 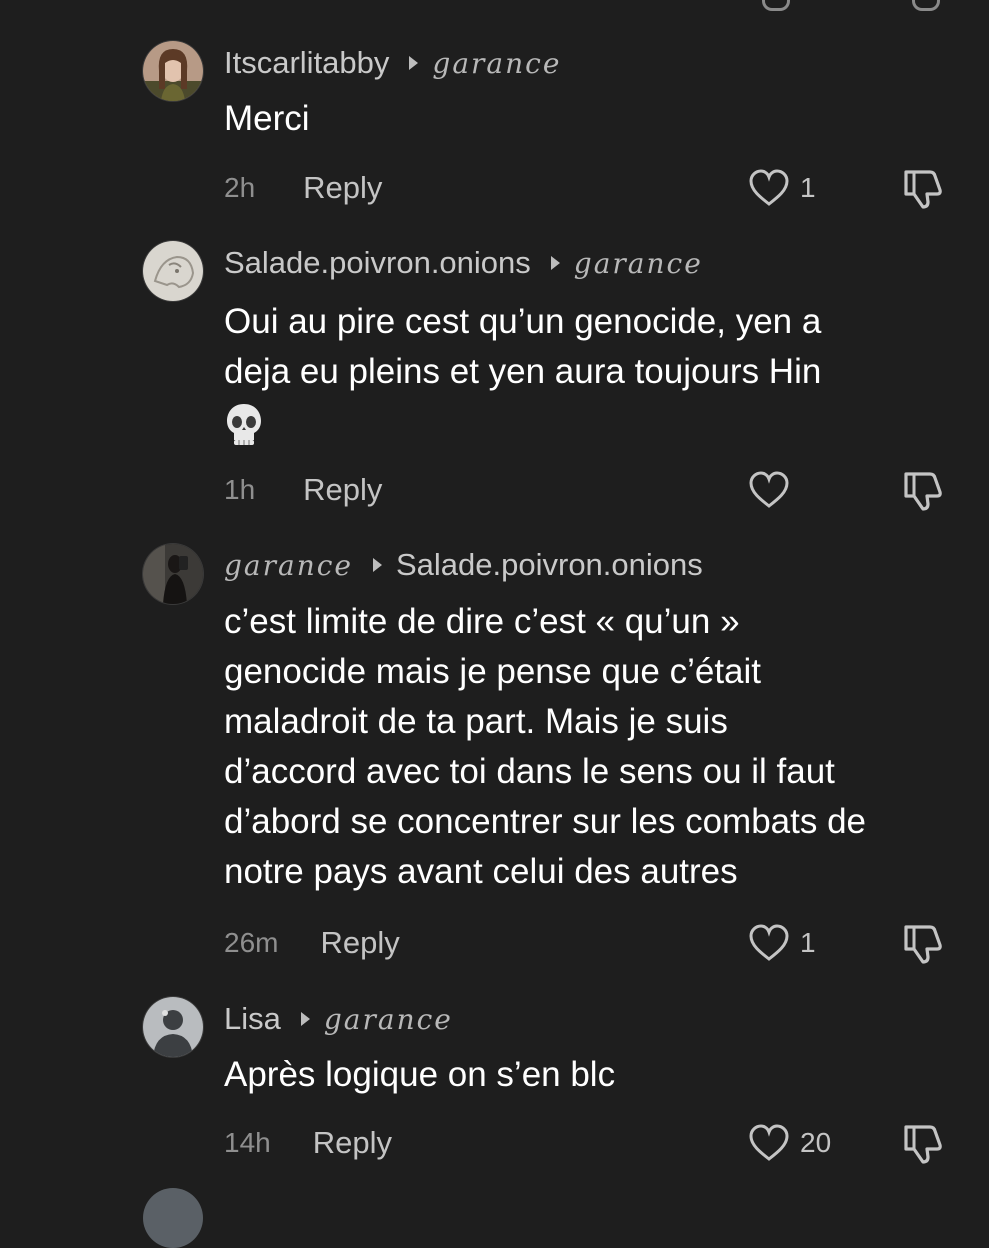 What do you see at coordinates (377, 263) in the screenshot?
I see `username: Salade.poivron.onions` at bounding box center [377, 263].